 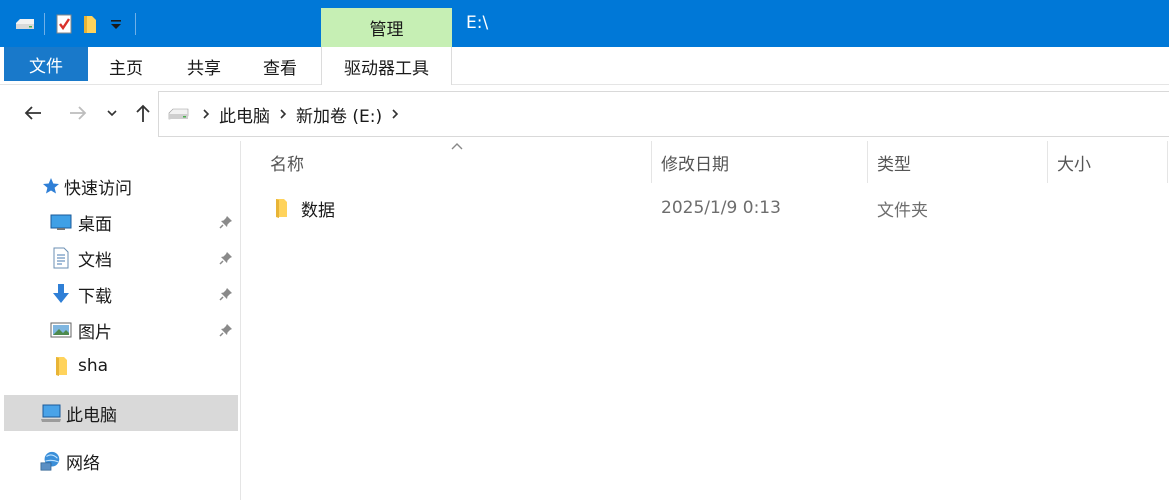 What do you see at coordinates (204, 66) in the screenshot?
I see `tab-share: 共享` at bounding box center [204, 66].